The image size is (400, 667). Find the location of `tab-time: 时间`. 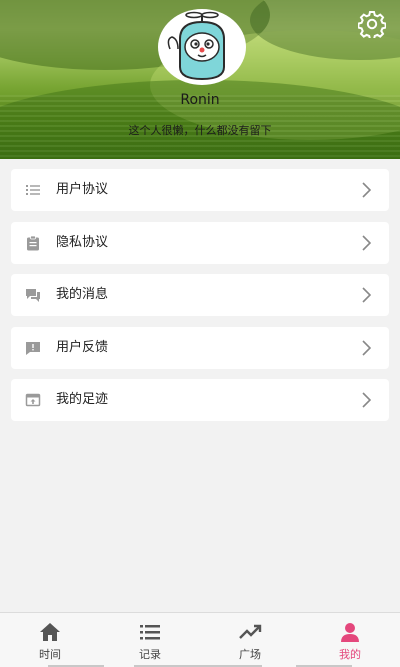

tab-time: 时间 is located at coordinates (50, 640).